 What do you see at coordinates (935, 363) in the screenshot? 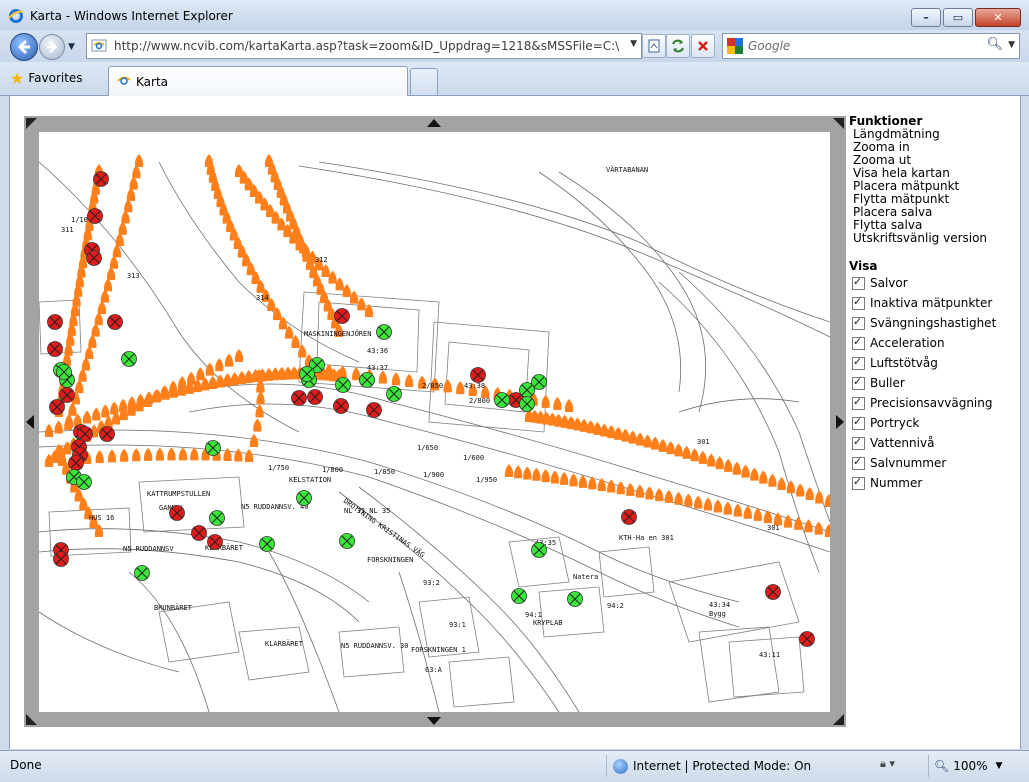
I see `checkbox-luftstotvag: Luftstötvåg` at bounding box center [935, 363].